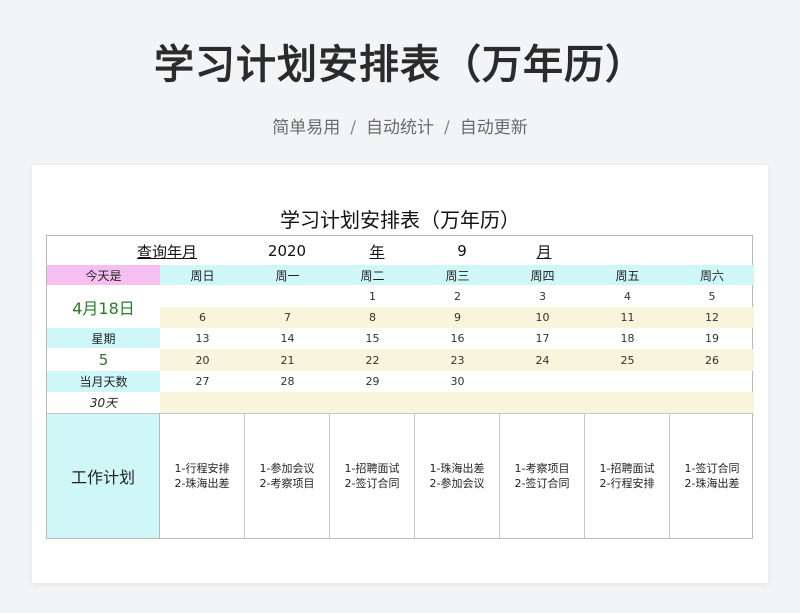 This screenshot has height=613, width=800. I want to click on day-cell: 6, so click(202, 317).